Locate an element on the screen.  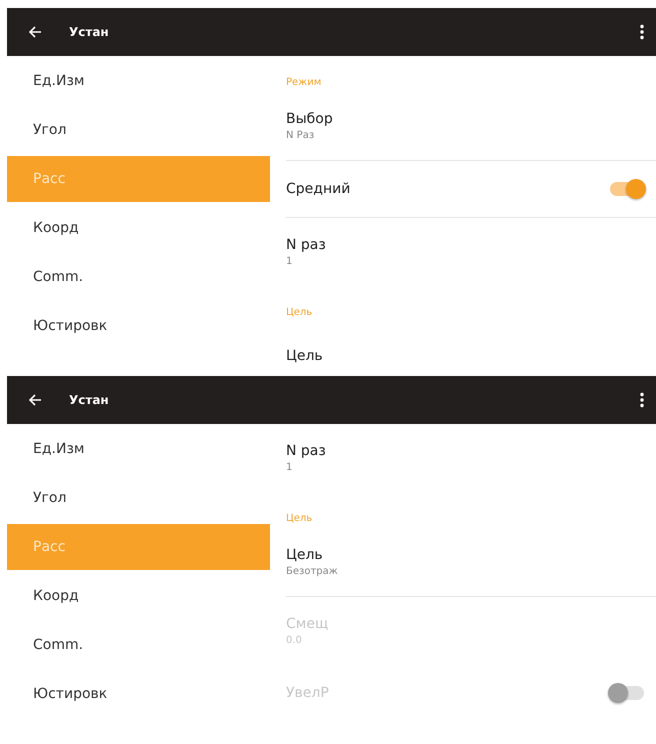
setting-title: УвелР is located at coordinates (307, 693).